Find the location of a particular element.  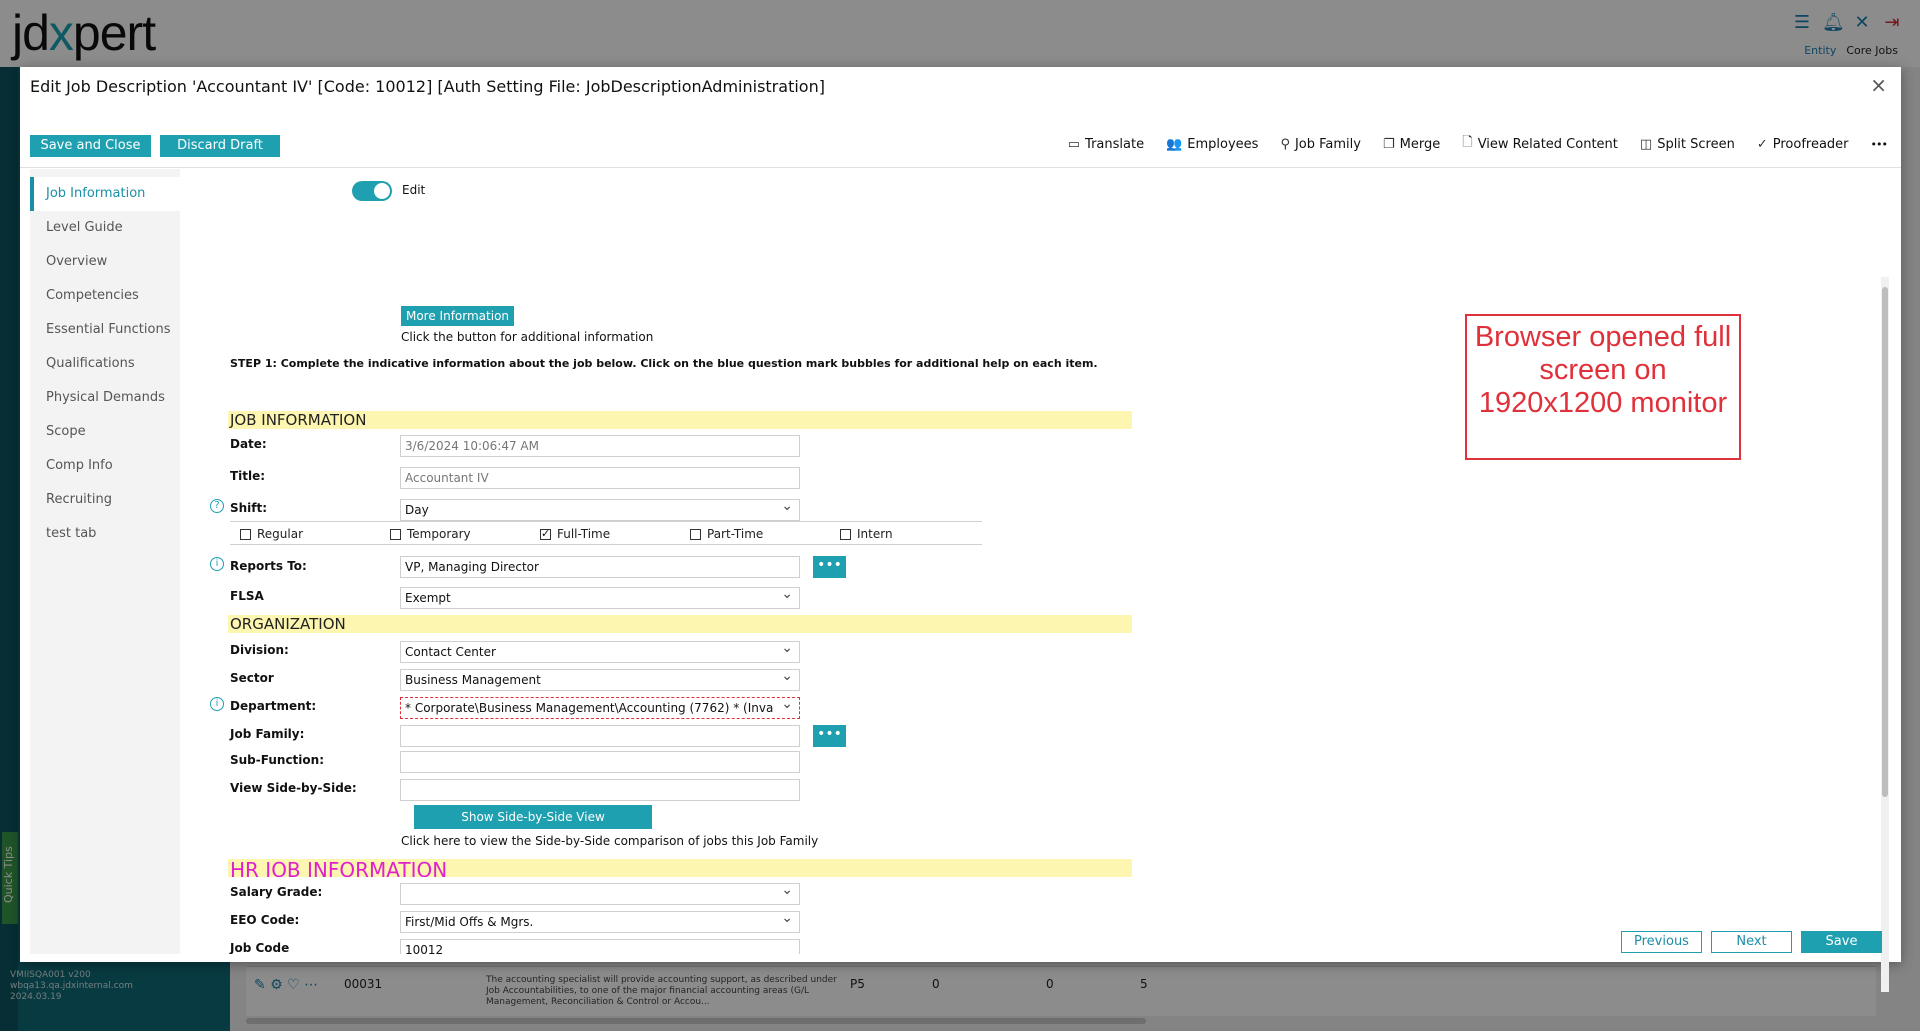

side-by-side-label: View Side-by-Side: is located at coordinates (293, 788).